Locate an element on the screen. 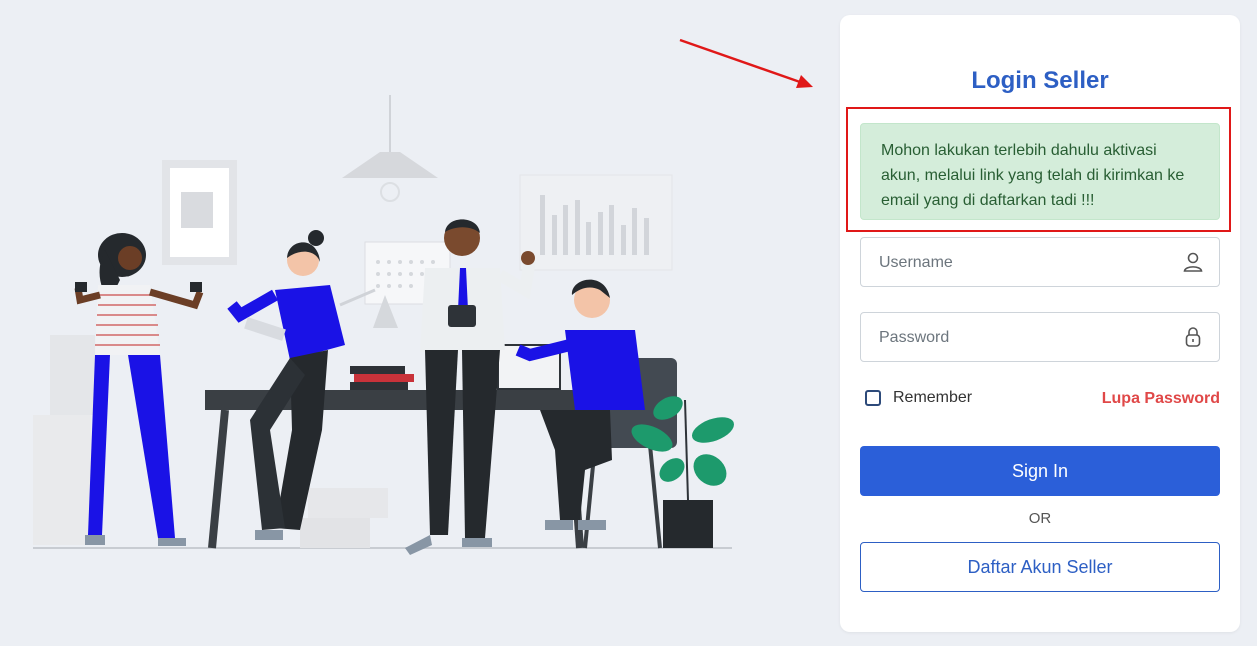  remember-control: Remember is located at coordinates (918, 398).